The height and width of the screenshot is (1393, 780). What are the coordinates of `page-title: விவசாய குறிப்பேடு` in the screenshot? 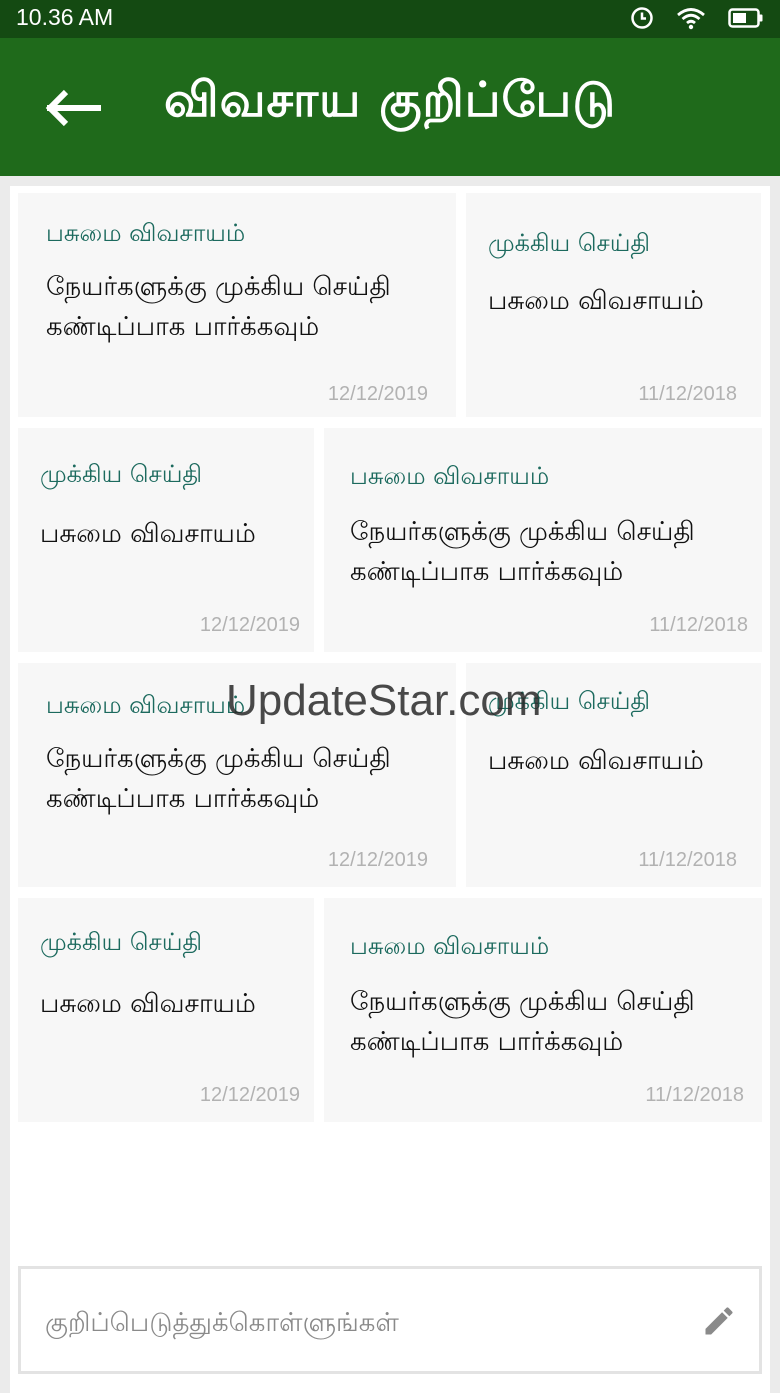 It's located at (390, 100).